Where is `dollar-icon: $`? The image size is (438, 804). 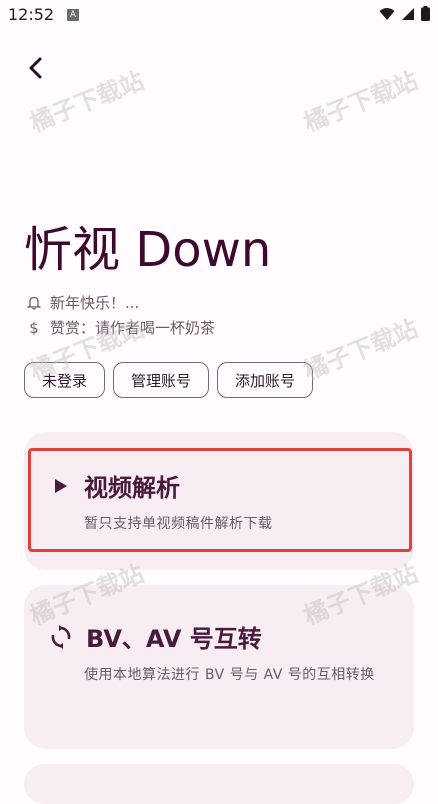
dollar-icon: $ is located at coordinates (34, 327).